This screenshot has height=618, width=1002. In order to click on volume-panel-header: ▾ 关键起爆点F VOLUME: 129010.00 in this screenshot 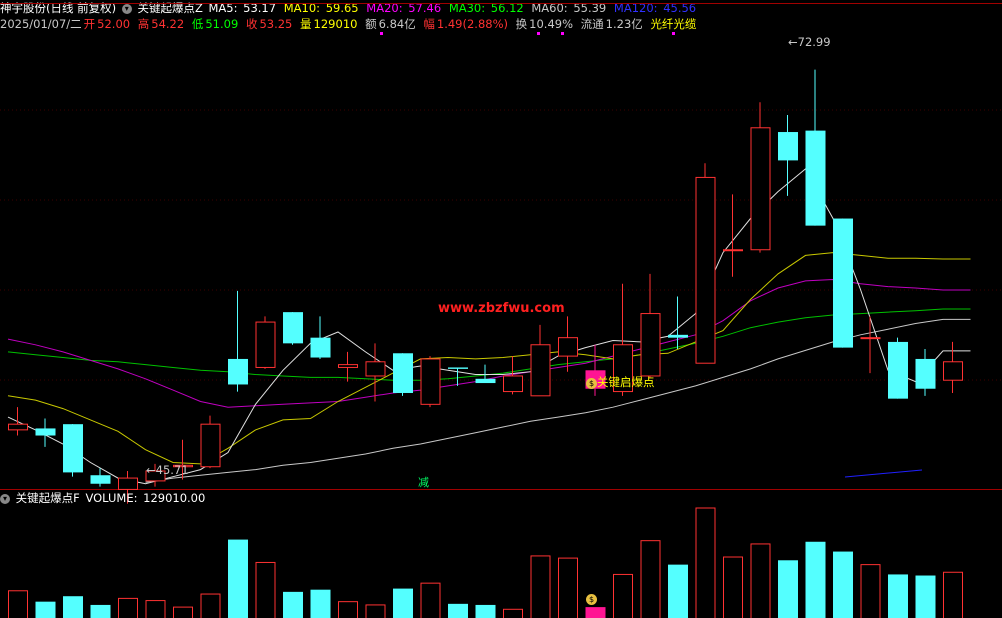, I will do `click(103, 498)`.